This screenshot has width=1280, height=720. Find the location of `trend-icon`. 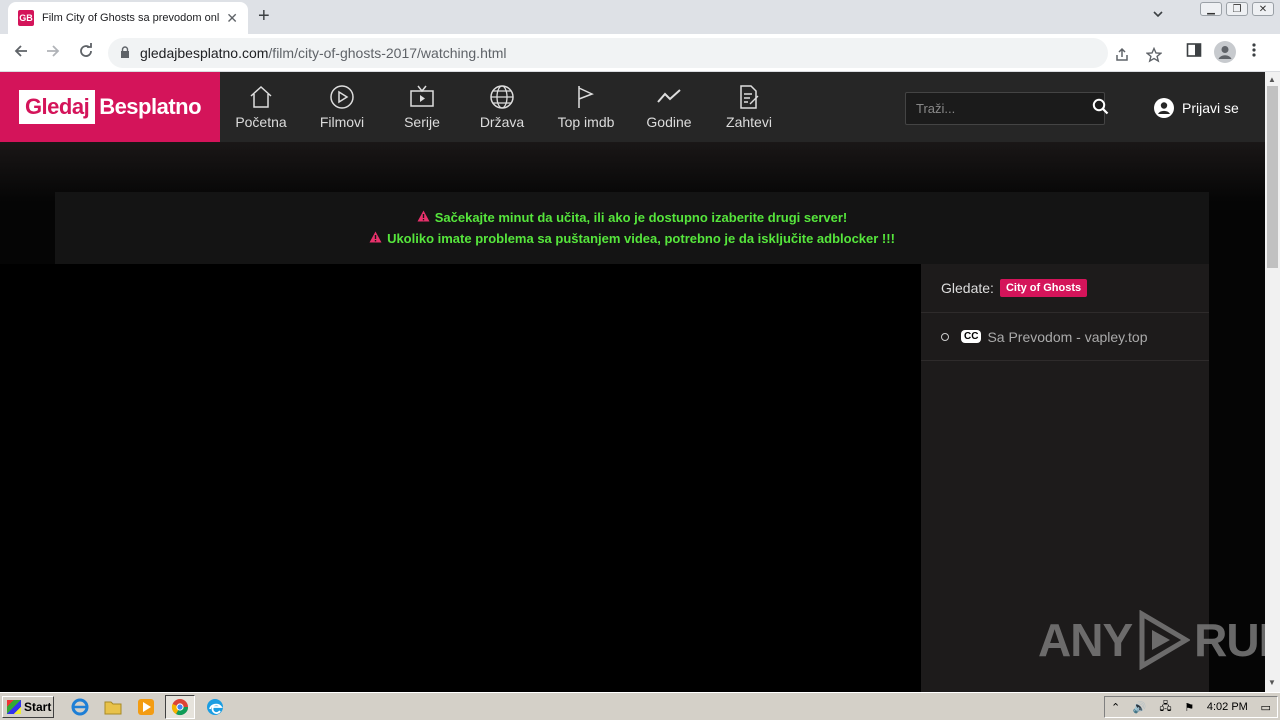

trend-icon is located at coordinates (669, 96).